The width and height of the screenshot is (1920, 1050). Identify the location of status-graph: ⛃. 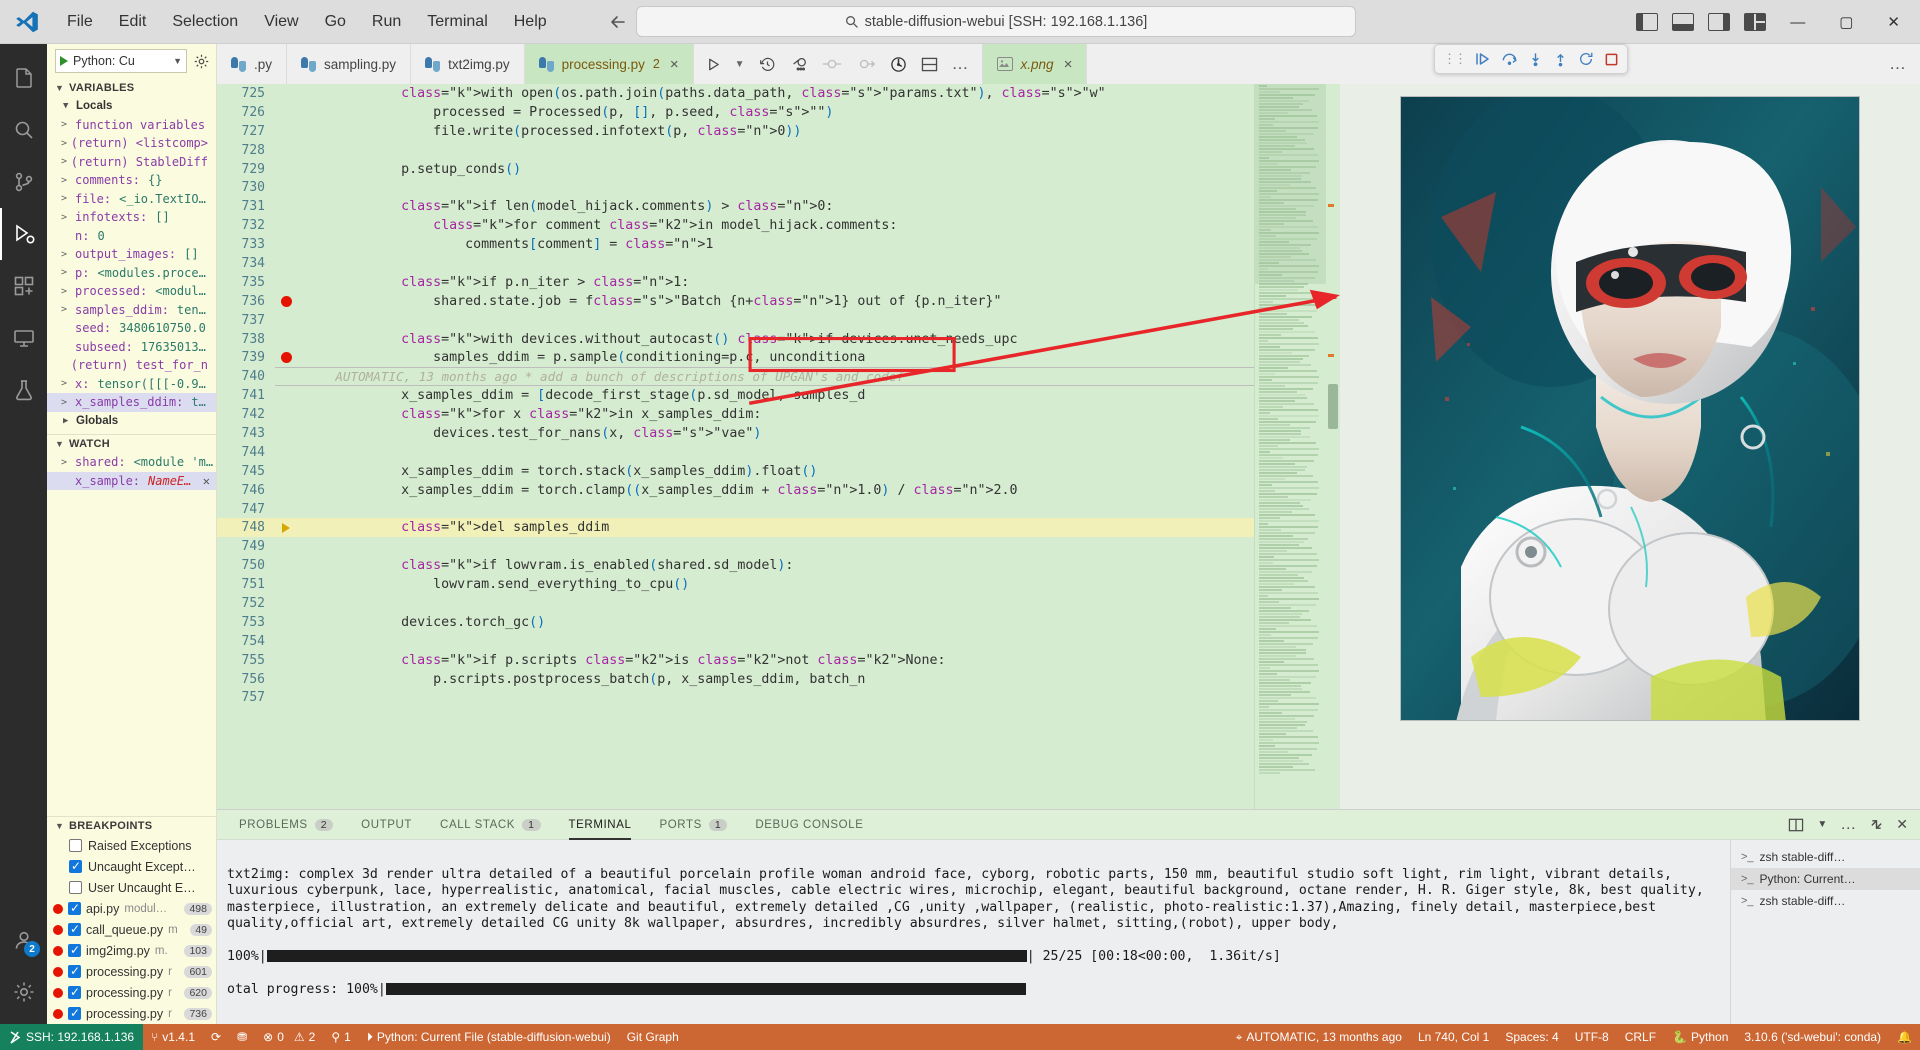
(242, 1037).